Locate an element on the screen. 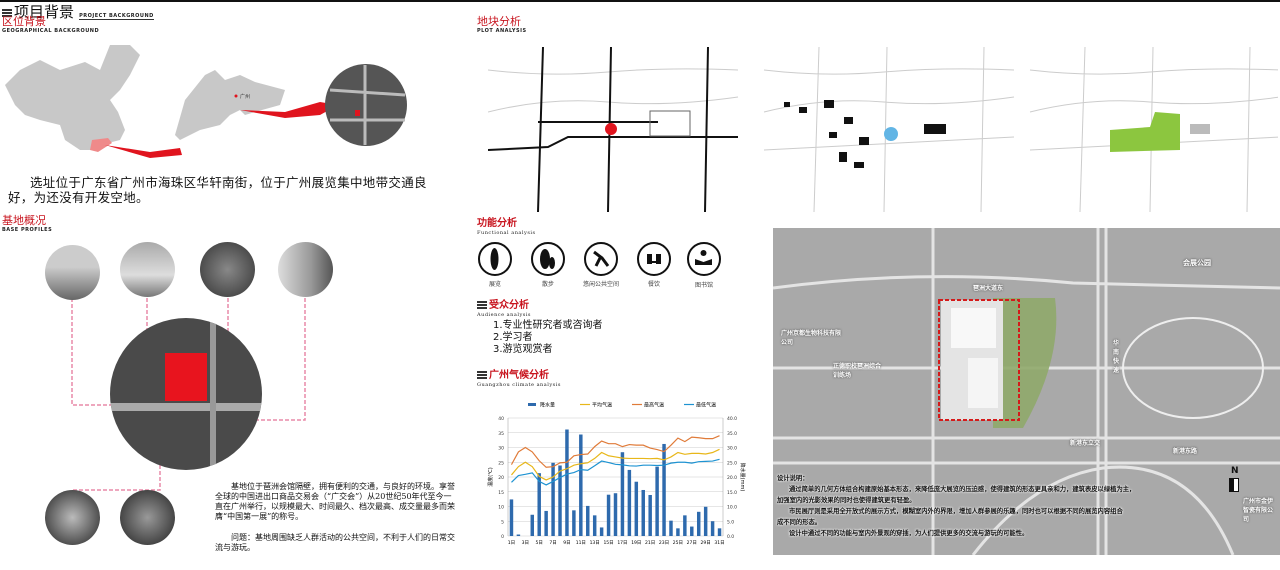 The height and width of the screenshot is (570, 1280). map-label: 正德职校琶洲综合训练场 is located at coordinates (857, 371).